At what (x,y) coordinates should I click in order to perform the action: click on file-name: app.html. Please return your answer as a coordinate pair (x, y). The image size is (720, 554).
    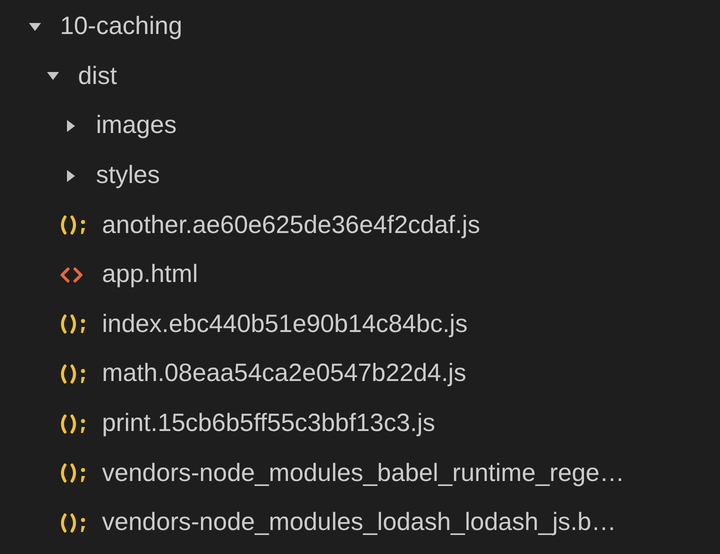
    Looking at the image, I should click on (150, 275).